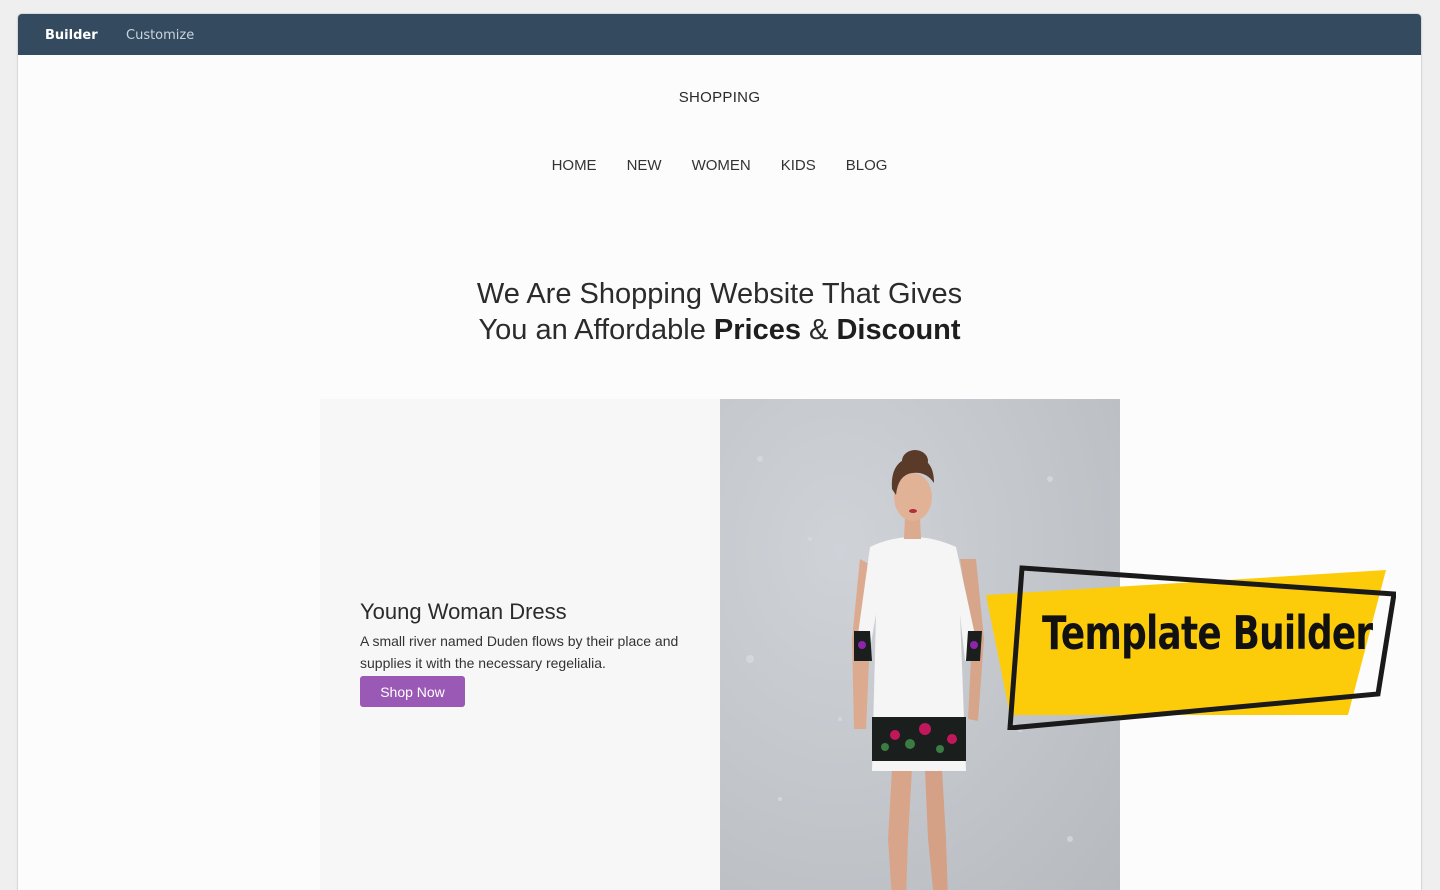 Image resolution: width=1440 pixels, height=890 pixels. Describe the element at coordinates (160, 35) in the screenshot. I see `tab-customize: Customize` at that location.